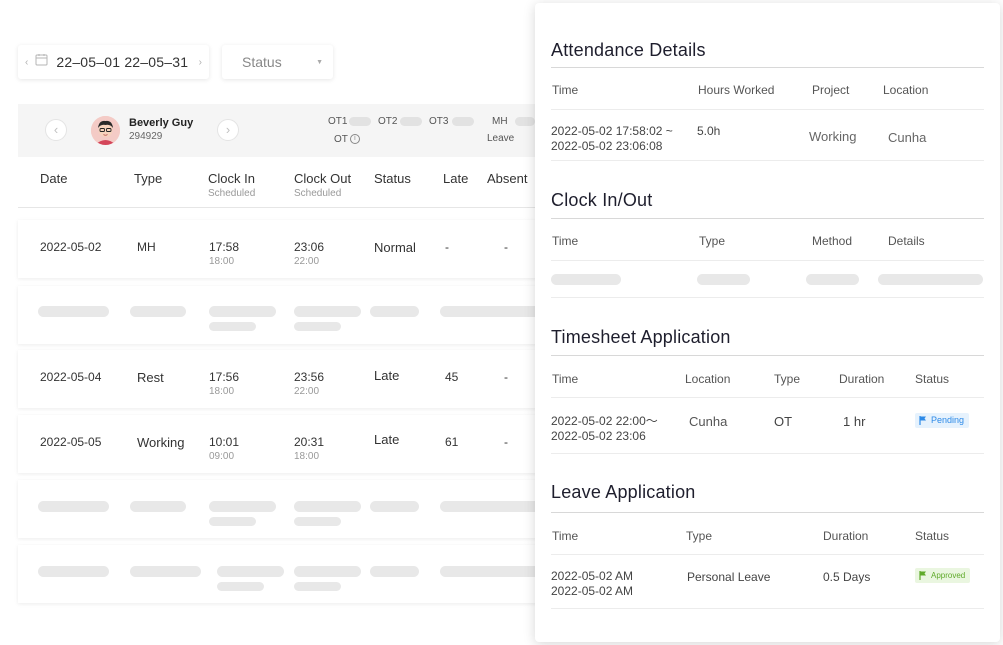 Image resolution: width=1003 pixels, height=645 pixels. Describe the element at coordinates (228, 130) in the screenshot. I see `next-employee-button: ›` at that location.